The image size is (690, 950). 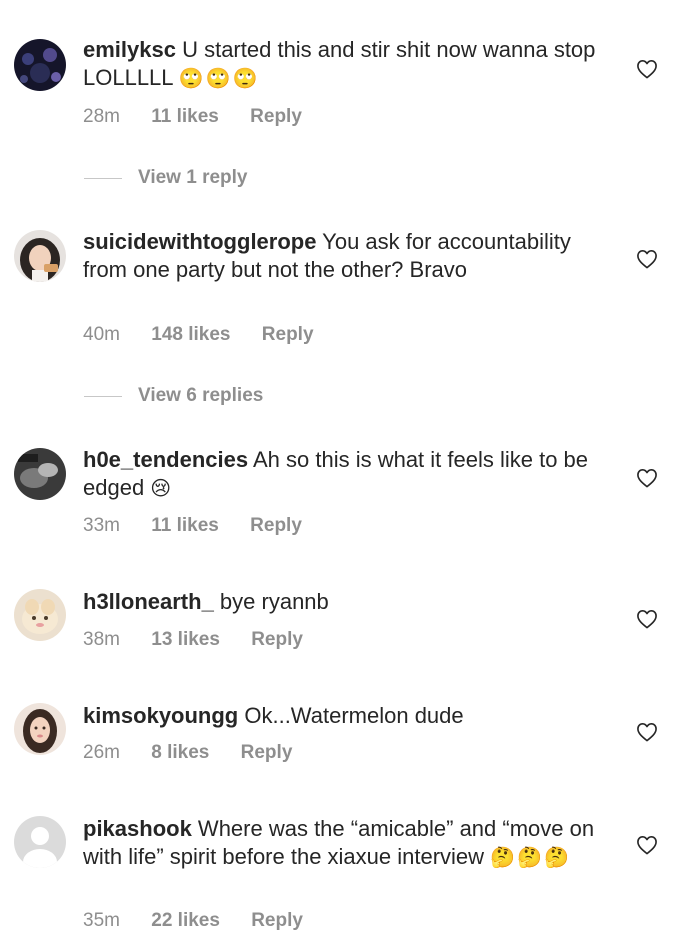 I want to click on comment-time: 35m, so click(x=101, y=920).